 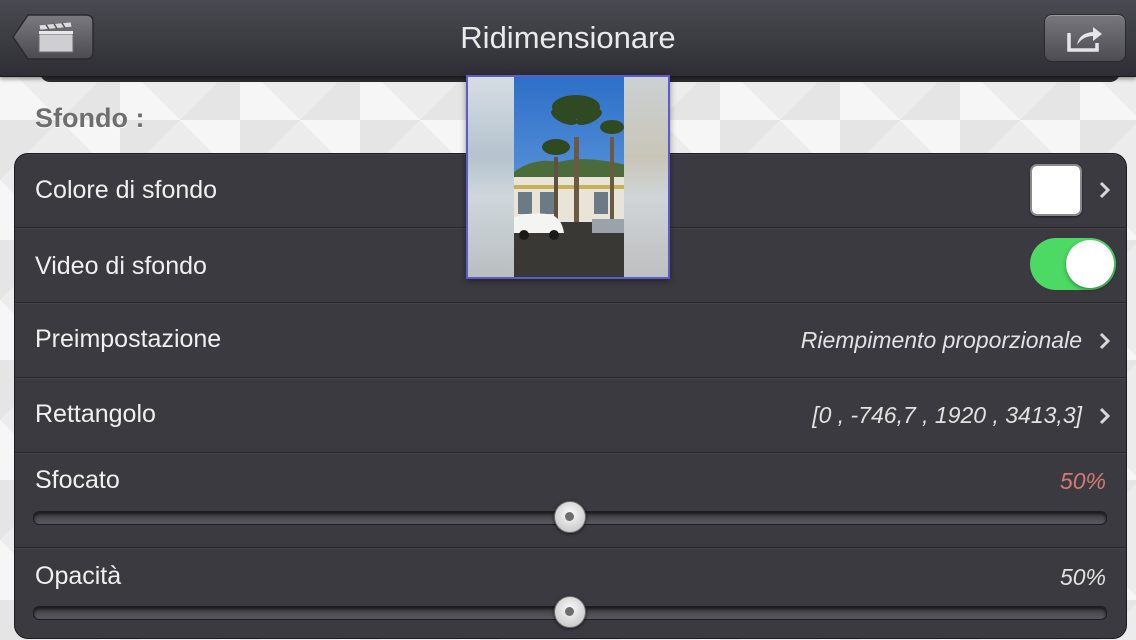 I want to click on share-arrow-icon, so click(x=1084, y=39).